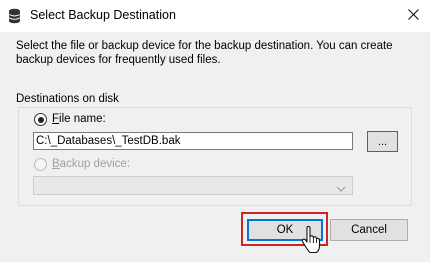  I want to click on backup-device-label-text: ackup device:, so click(94, 164).